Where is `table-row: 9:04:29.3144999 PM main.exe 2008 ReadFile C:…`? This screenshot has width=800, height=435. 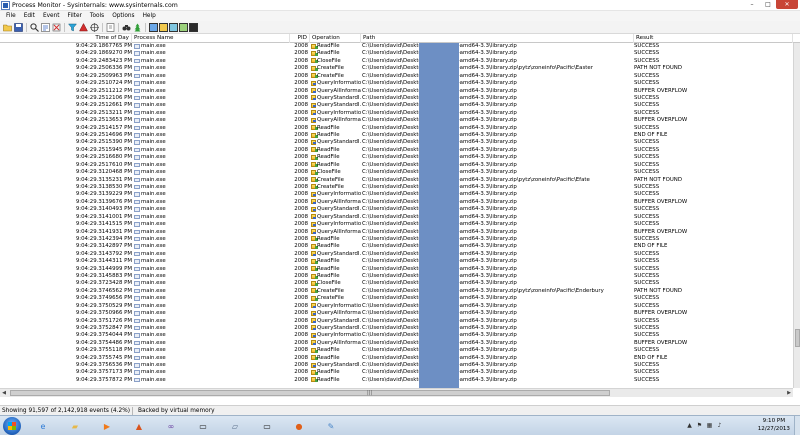
table-row: 9:04:29.3144999 PM main.exe 2008 ReadFile C:… is located at coordinates (396, 269).